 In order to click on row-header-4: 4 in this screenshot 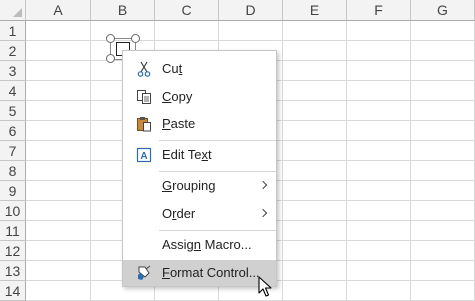, I will do `click(13, 91)`.